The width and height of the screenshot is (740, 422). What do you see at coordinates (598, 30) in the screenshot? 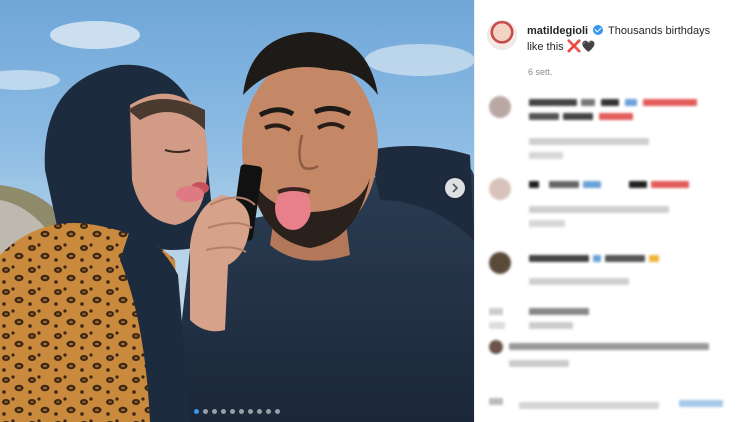
I see `verified-badge-icon` at bounding box center [598, 30].